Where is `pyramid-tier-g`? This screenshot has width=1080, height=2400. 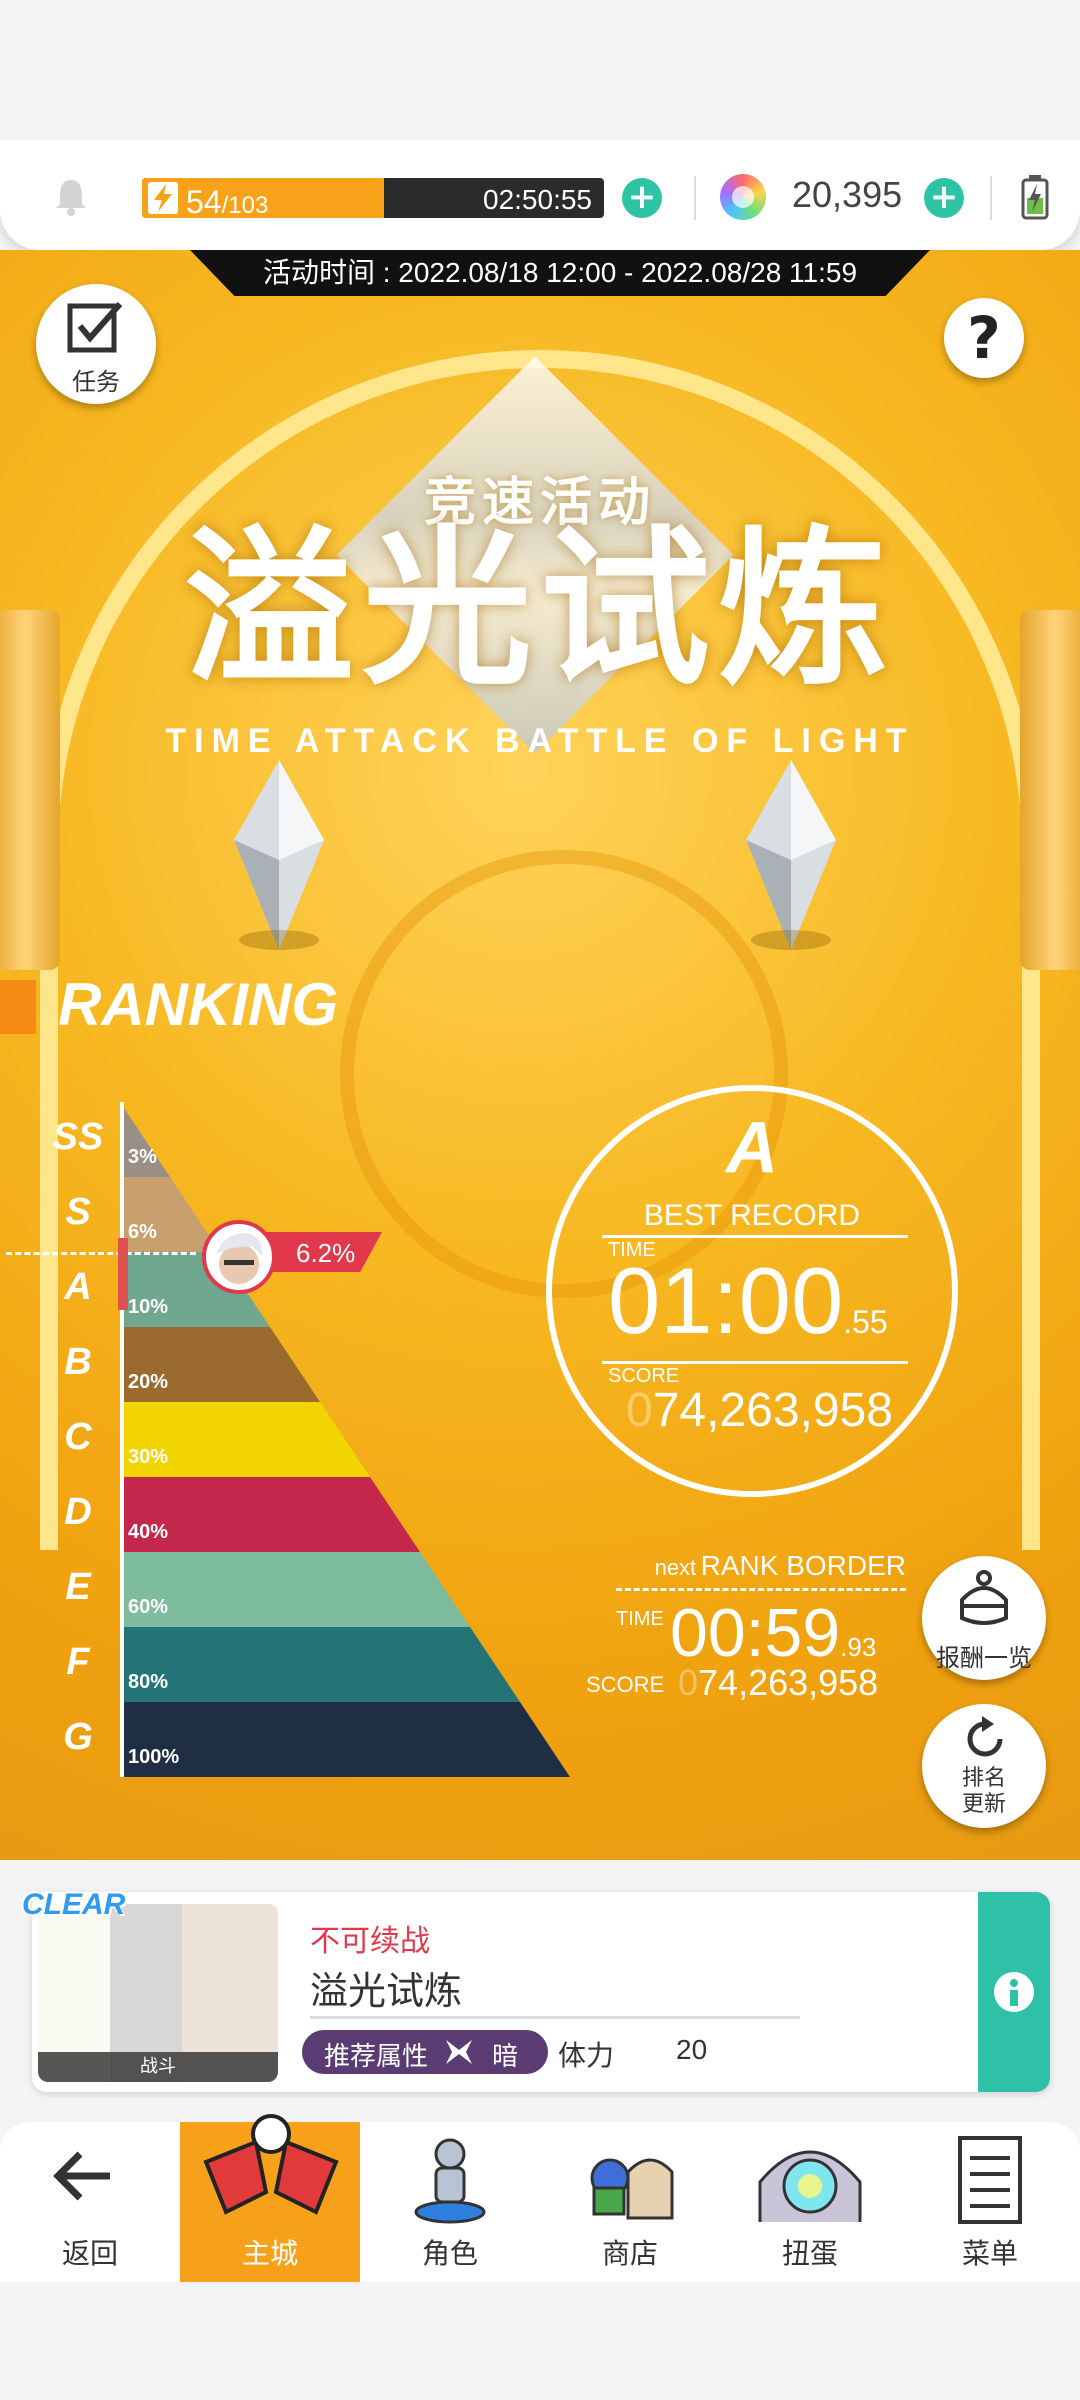
pyramid-tier-g is located at coordinates (345, 1739).